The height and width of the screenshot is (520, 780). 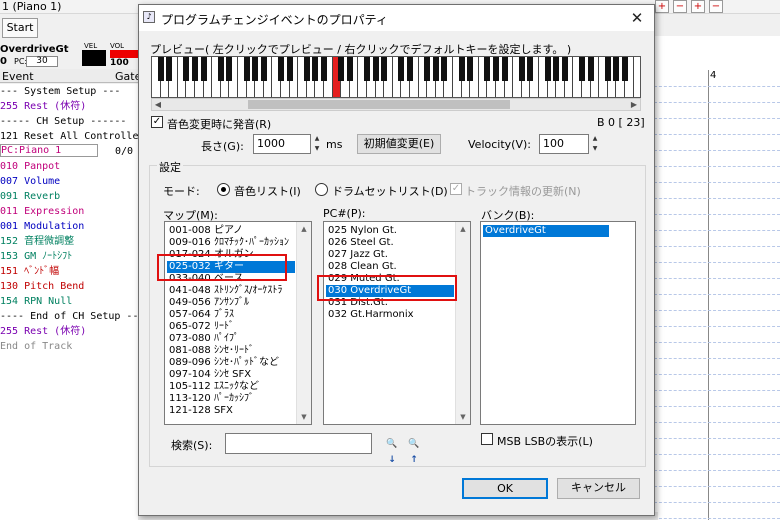 What do you see at coordinates (231, 363) in the screenshot?
I see `list-item: 089-096 ｼﾝｾ･ﾊﾟｯﾄﾞなど` at bounding box center [231, 363].